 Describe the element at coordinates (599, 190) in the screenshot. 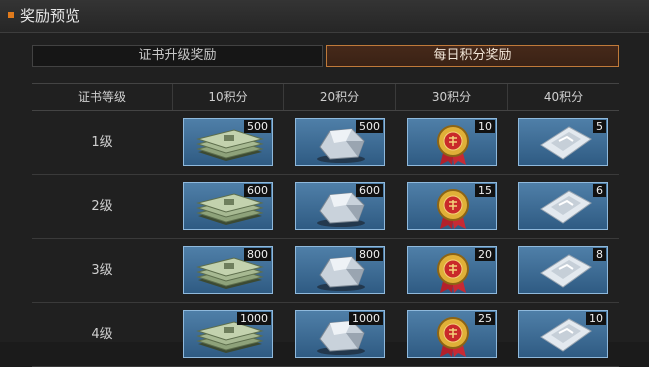

I see `reward-quantity: 6` at that location.